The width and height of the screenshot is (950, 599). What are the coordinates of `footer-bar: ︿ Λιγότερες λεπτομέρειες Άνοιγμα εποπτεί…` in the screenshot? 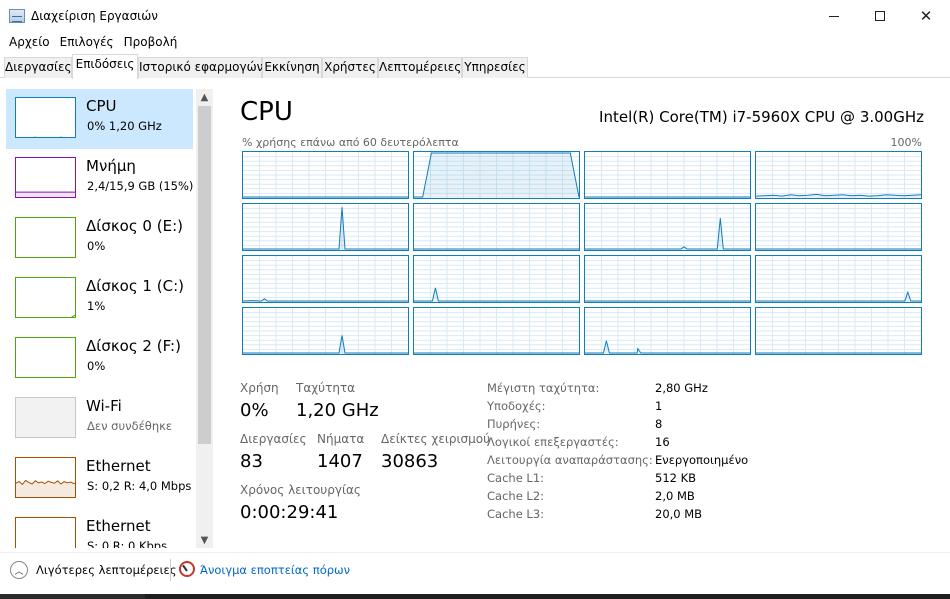 It's located at (475, 568).